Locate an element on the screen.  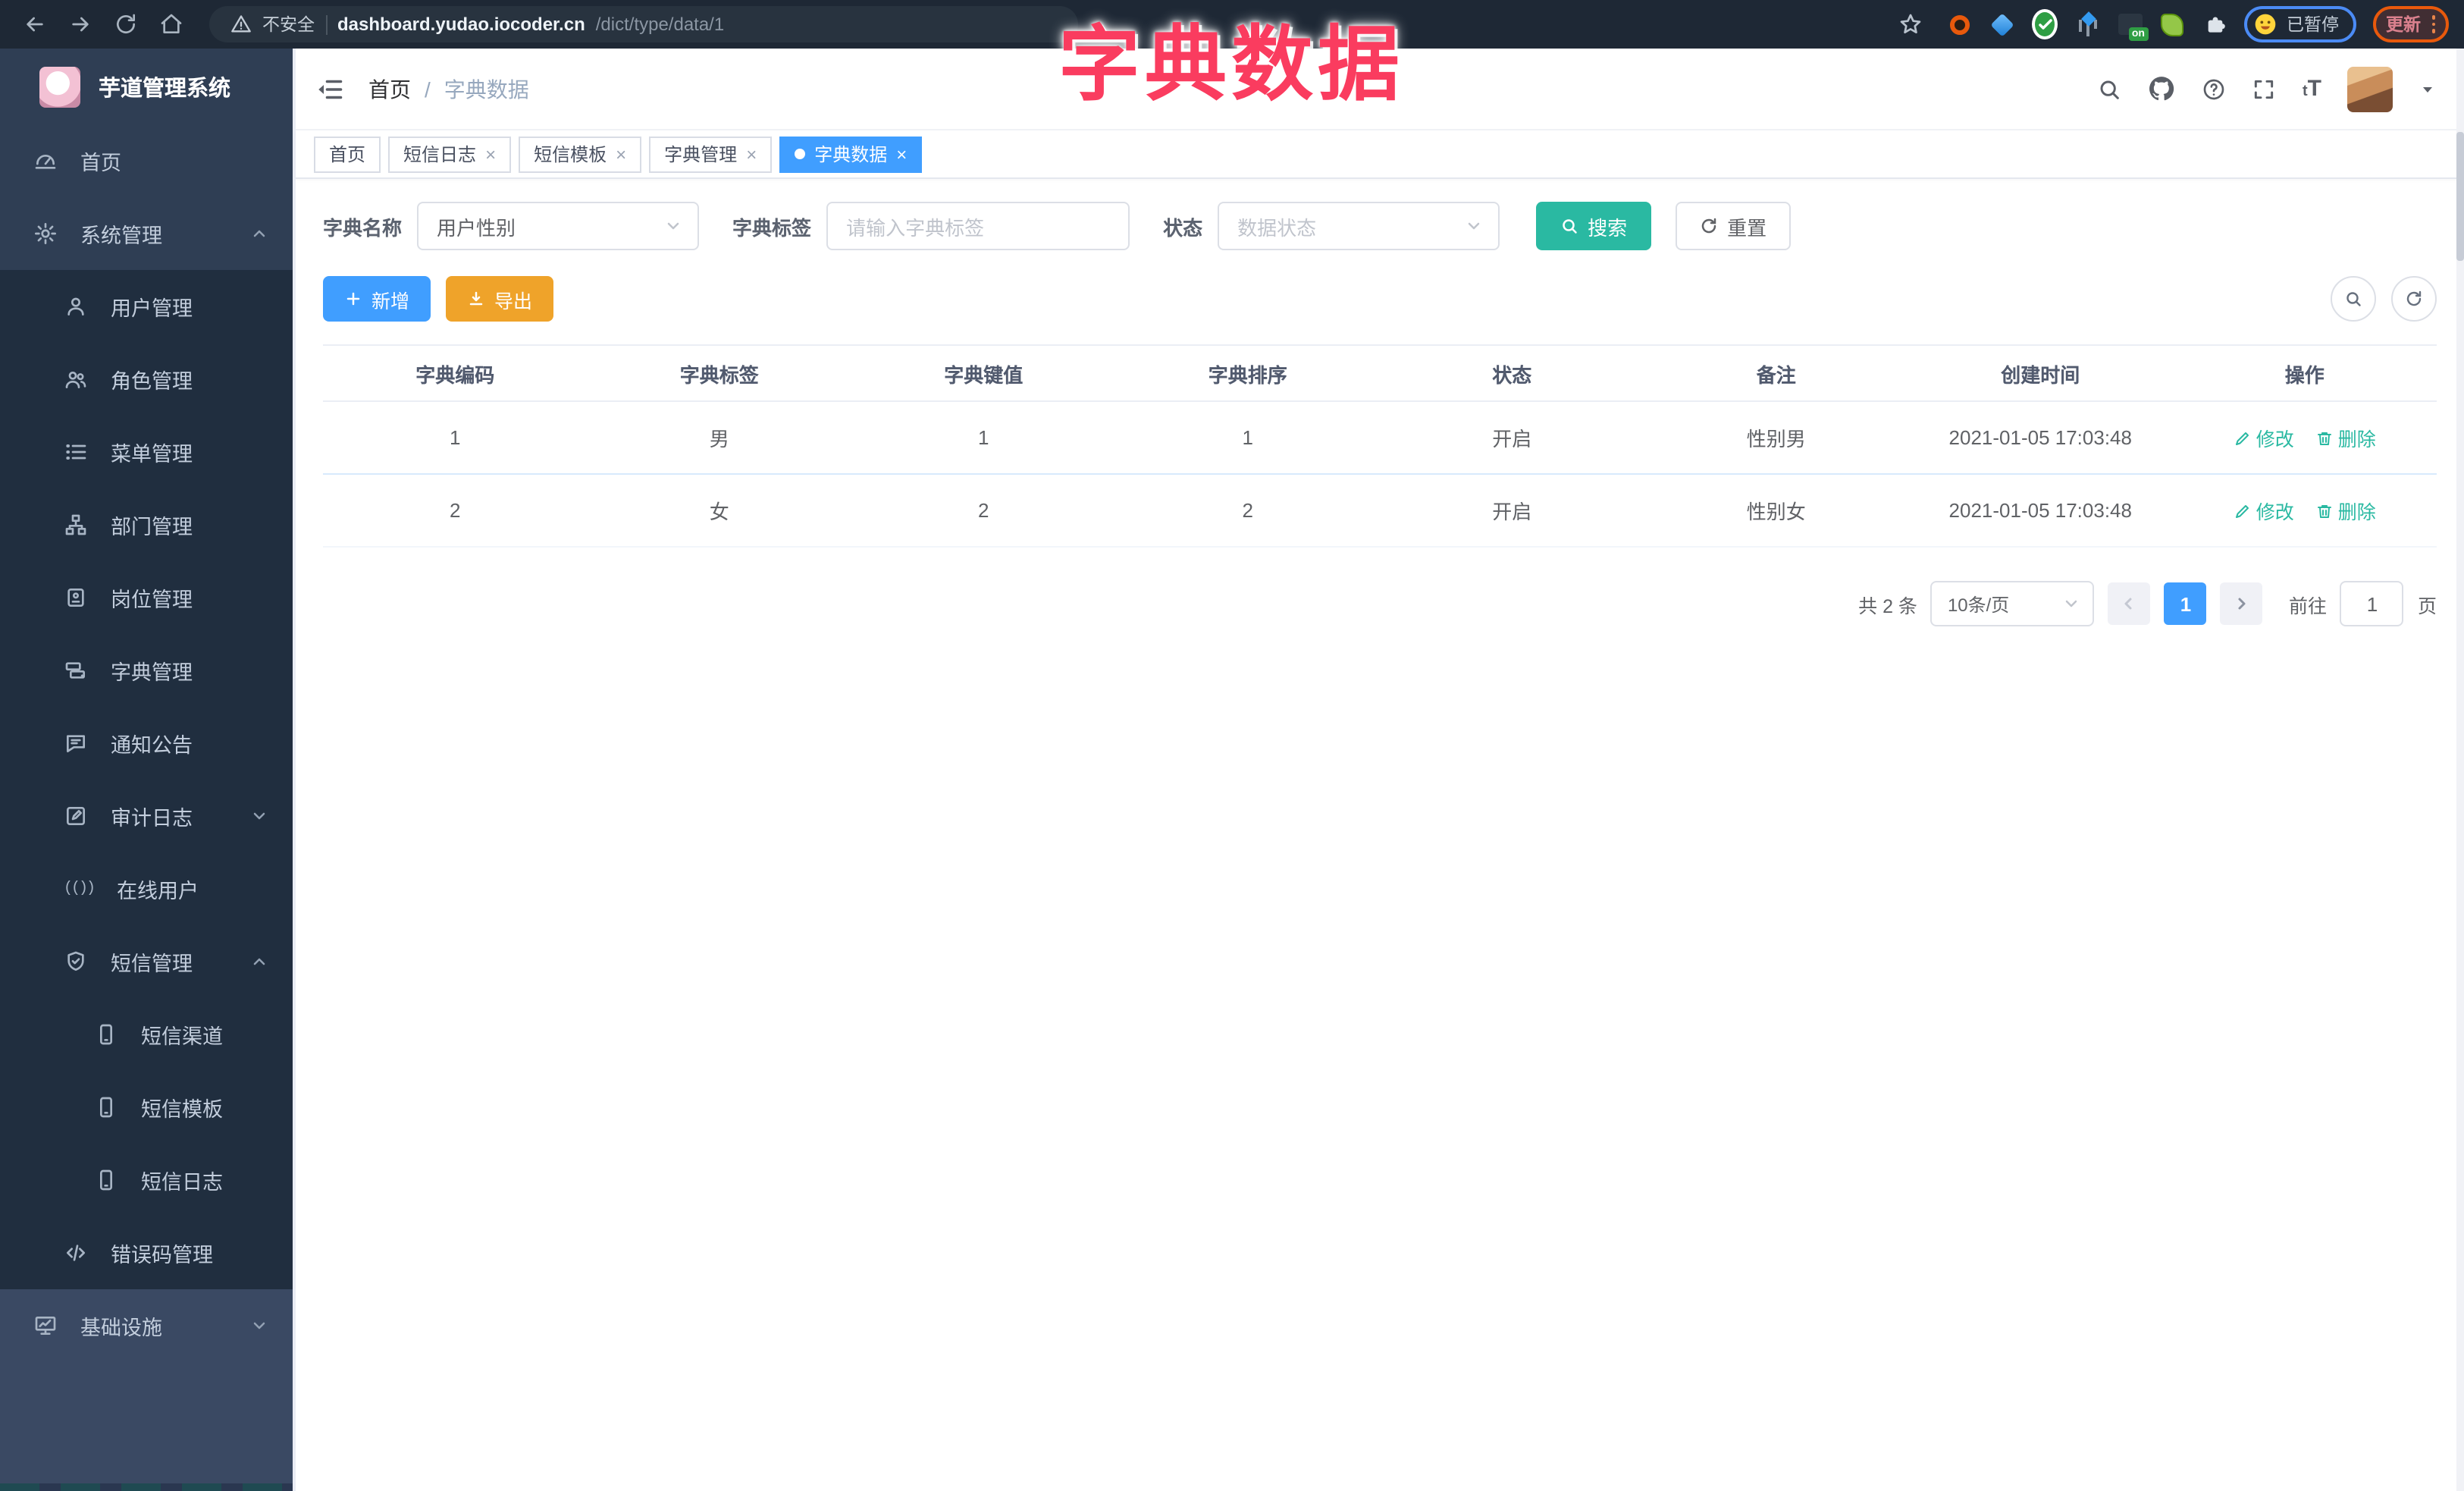
dict-name-select: 用户性别 is located at coordinates (559, 226).